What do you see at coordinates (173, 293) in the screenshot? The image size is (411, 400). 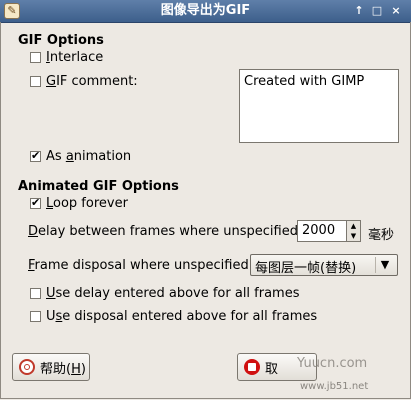 I see `use-delay-label: Use delay entered above for all frames` at bounding box center [173, 293].